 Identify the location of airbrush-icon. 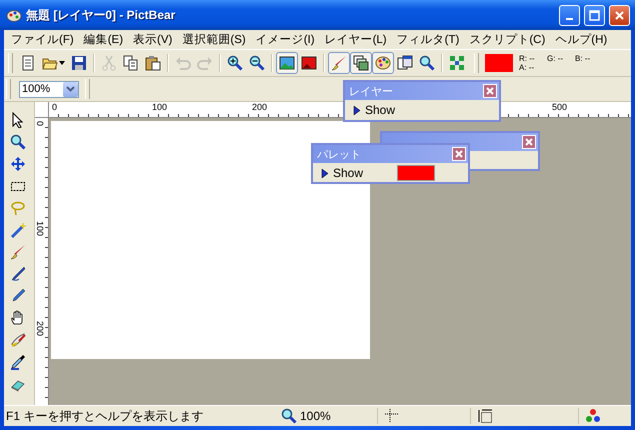
(18, 340).